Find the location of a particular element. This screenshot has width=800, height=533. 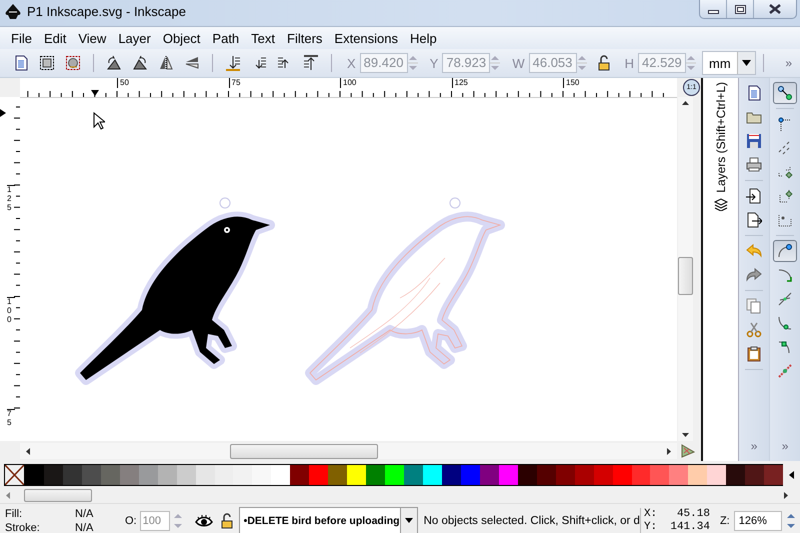

lower-to-bottom-icon is located at coordinates (233, 63).